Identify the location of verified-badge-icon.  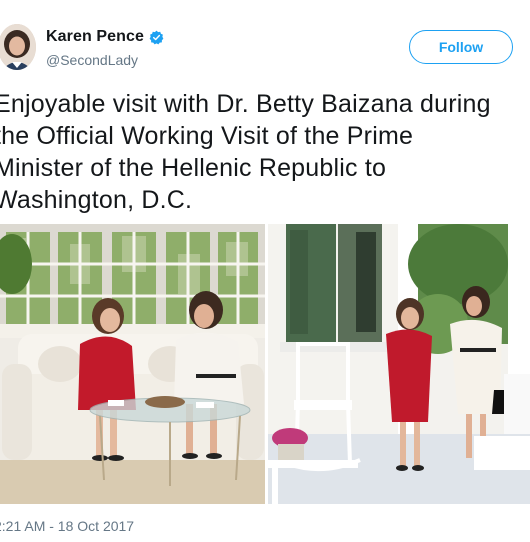
(156, 37).